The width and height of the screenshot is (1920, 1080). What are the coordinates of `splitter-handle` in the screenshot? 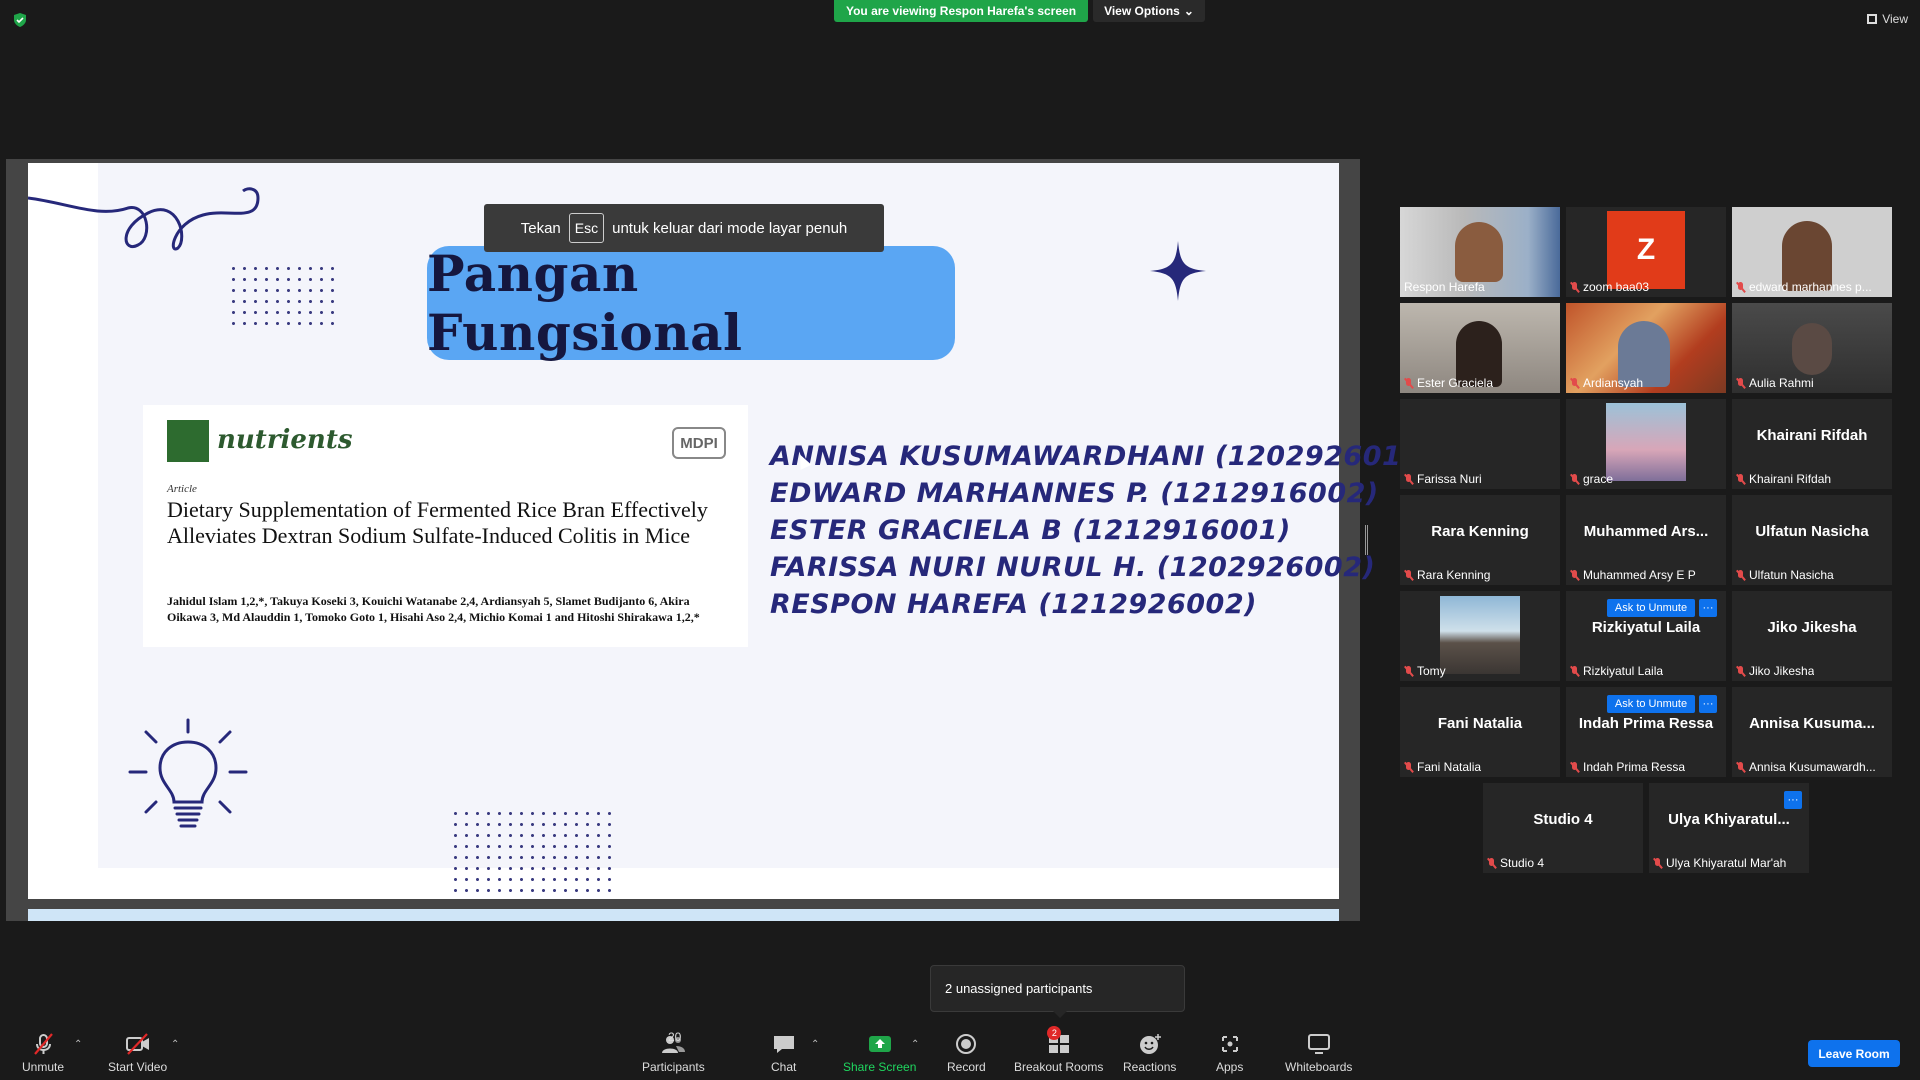 It's located at (1366, 540).